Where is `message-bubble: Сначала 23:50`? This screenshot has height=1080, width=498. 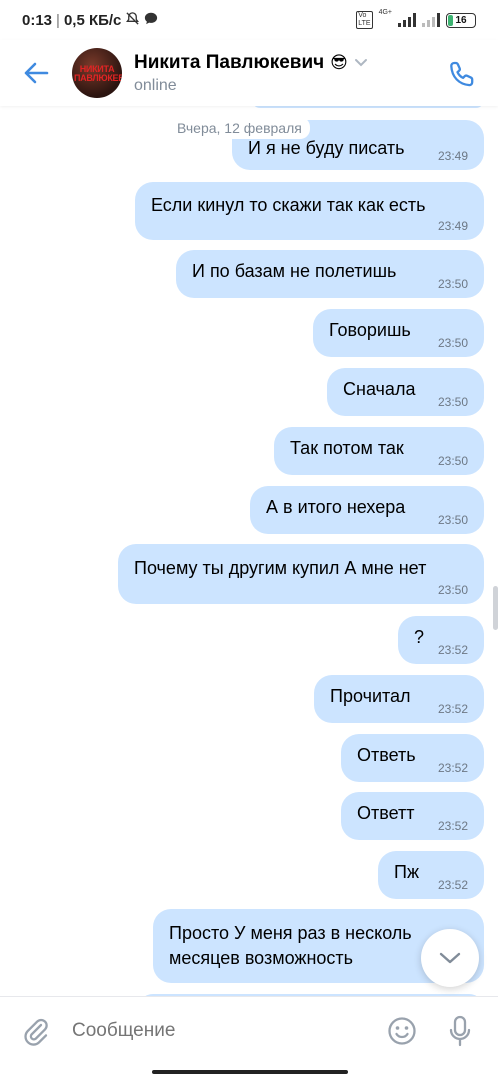
message-bubble: Сначала 23:50 is located at coordinates (405, 392).